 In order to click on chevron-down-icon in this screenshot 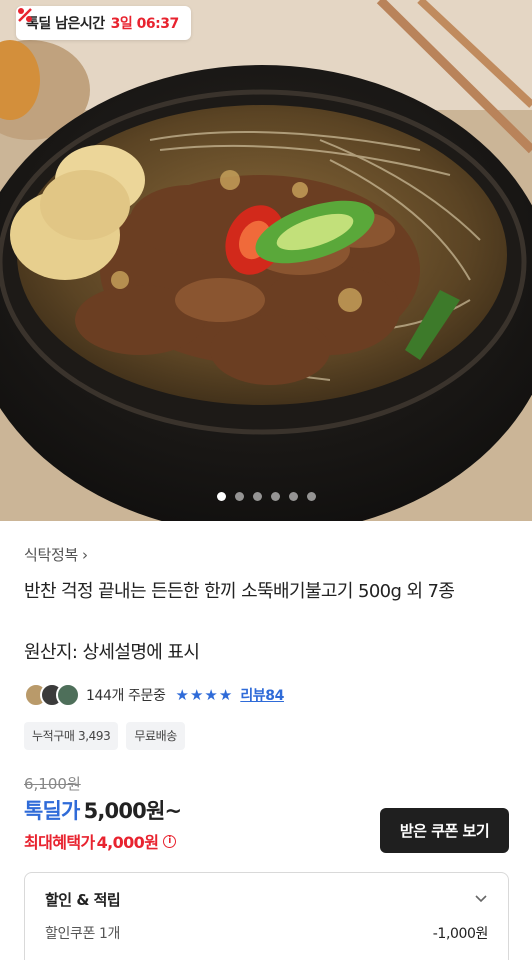, I will do `click(481, 898)`.